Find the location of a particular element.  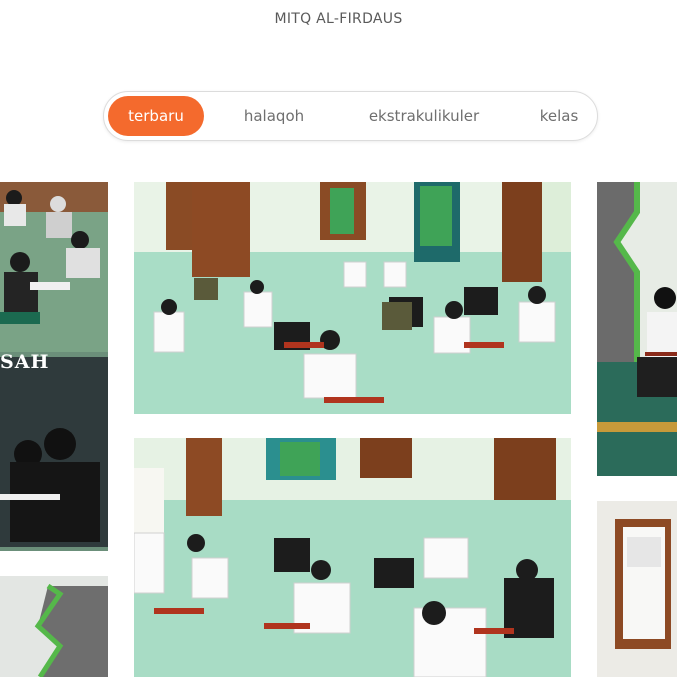

tab-halaqoh: halaqoh is located at coordinates (274, 116).